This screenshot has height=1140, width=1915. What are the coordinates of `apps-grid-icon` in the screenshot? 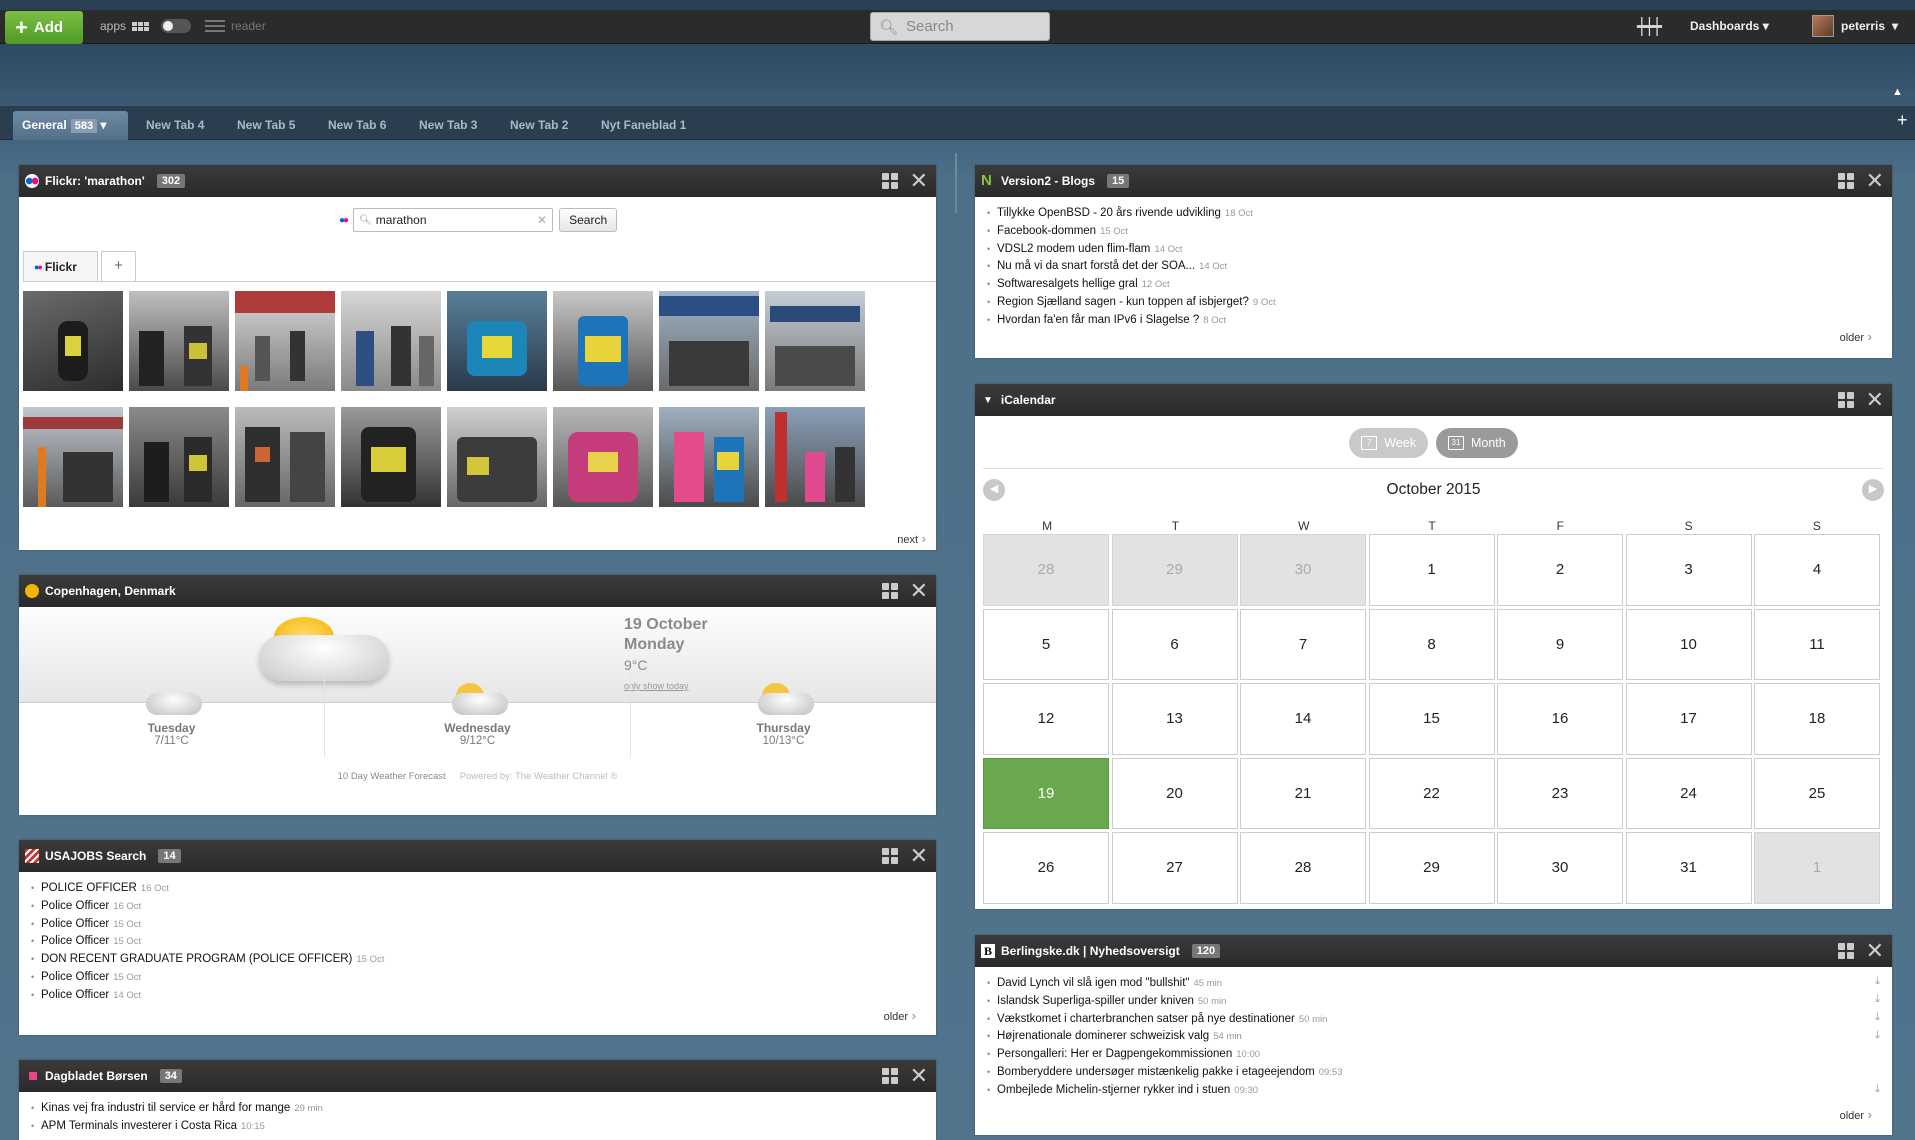 It's located at (141, 26).